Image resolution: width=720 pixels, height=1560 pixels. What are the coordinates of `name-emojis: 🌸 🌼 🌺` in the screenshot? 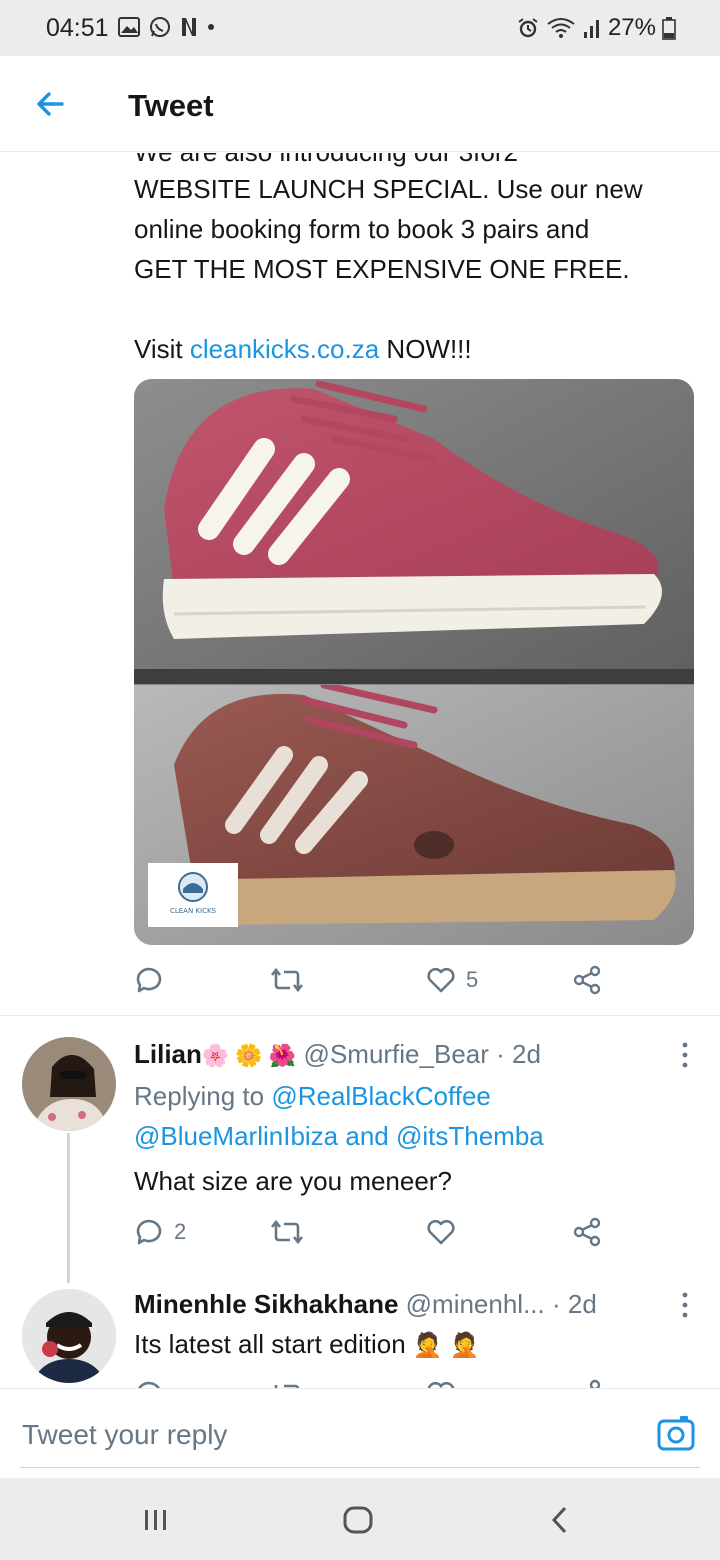 It's located at (249, 1055).